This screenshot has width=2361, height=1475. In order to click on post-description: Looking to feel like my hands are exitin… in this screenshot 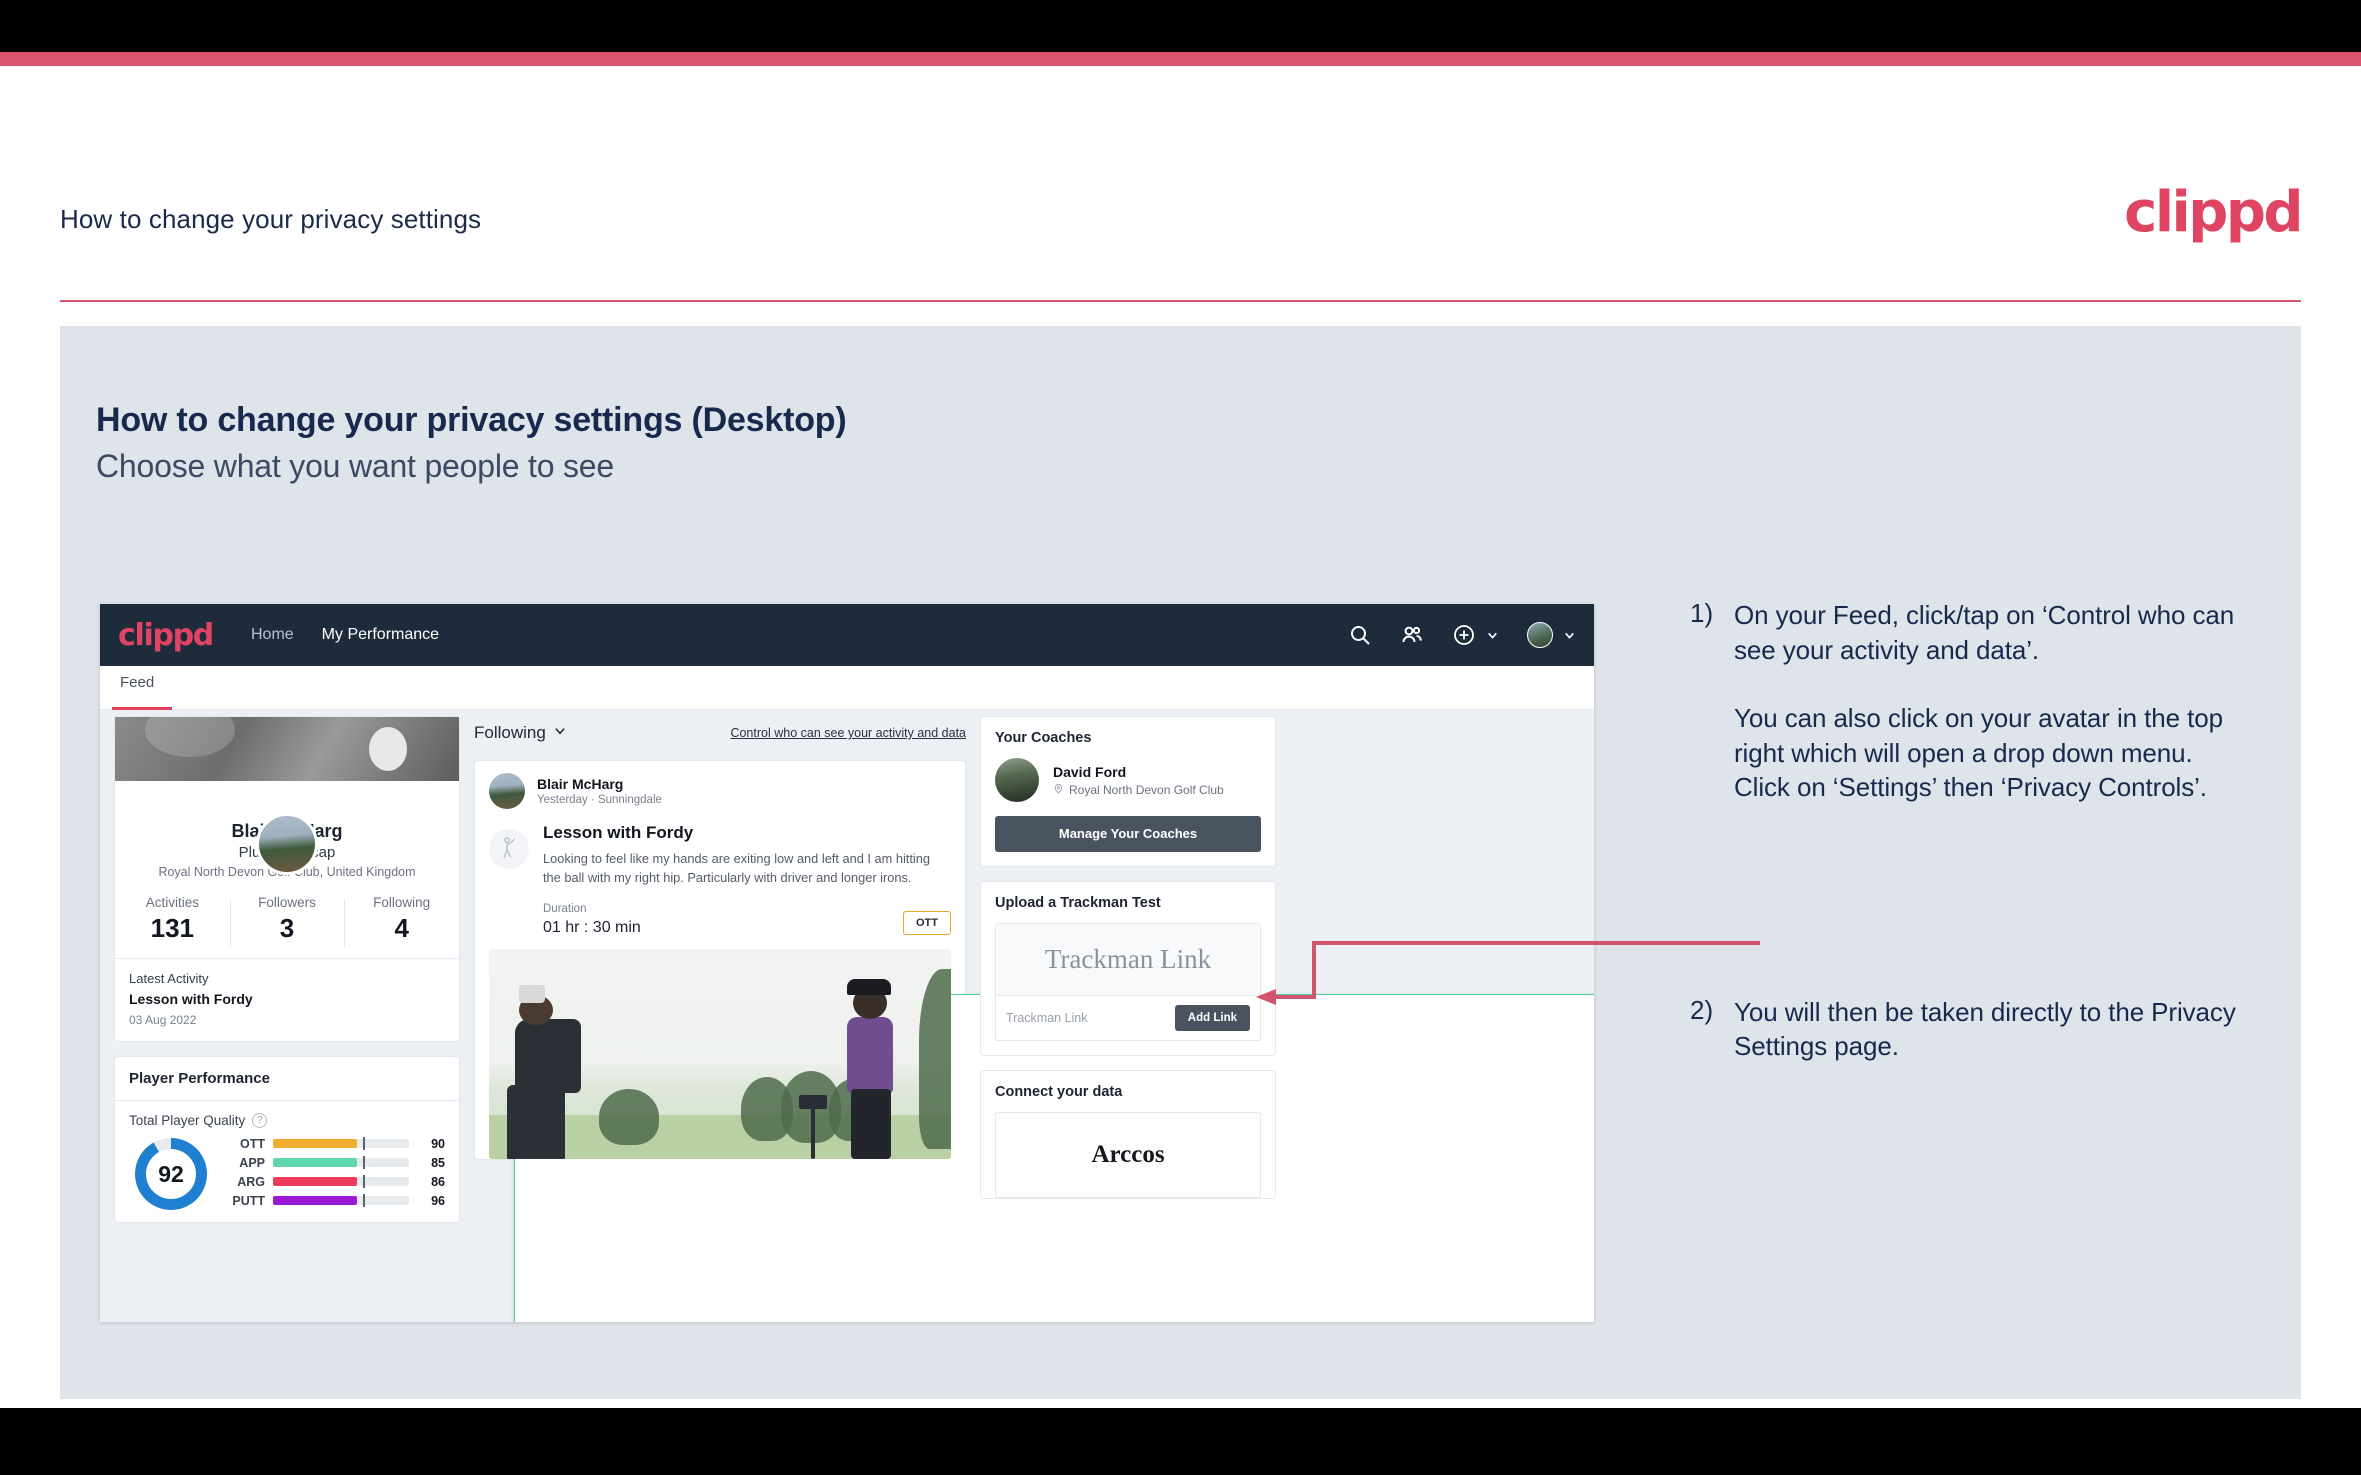, I will do `click(736, 868)`.